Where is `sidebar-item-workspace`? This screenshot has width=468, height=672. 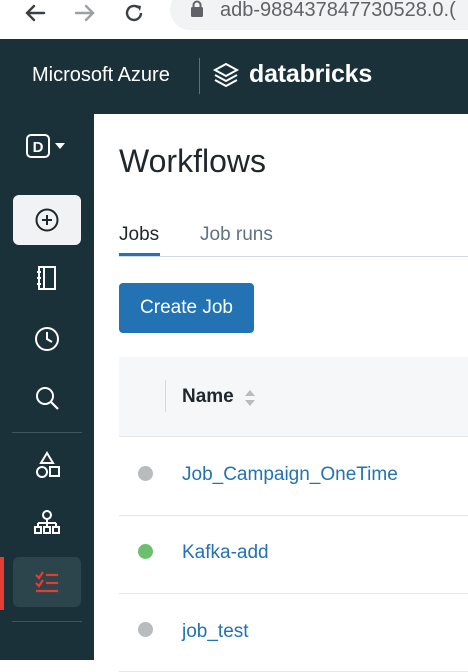
sidebar-item-workspace is located at coordinates (47, 278).